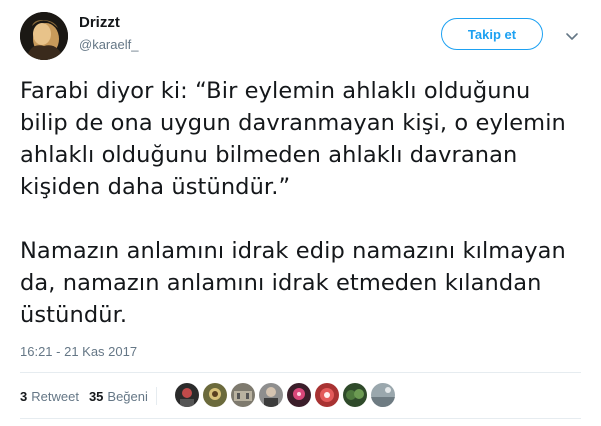  I want to click on author-avatar, so click(44, 36).